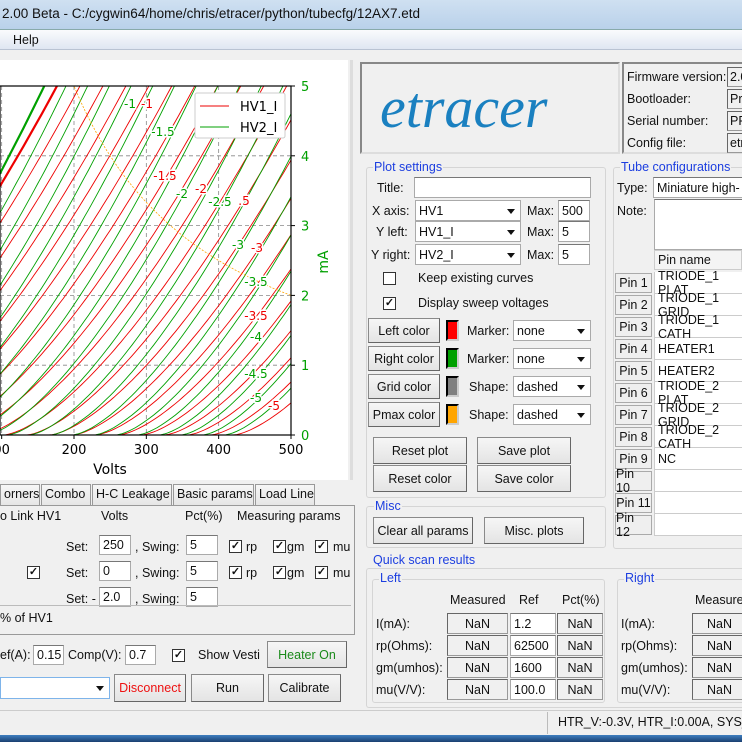 The width and height of the screenshot is (742, 742). I want to click on show-vesti-checkbox: ✓, so click(178, 655).